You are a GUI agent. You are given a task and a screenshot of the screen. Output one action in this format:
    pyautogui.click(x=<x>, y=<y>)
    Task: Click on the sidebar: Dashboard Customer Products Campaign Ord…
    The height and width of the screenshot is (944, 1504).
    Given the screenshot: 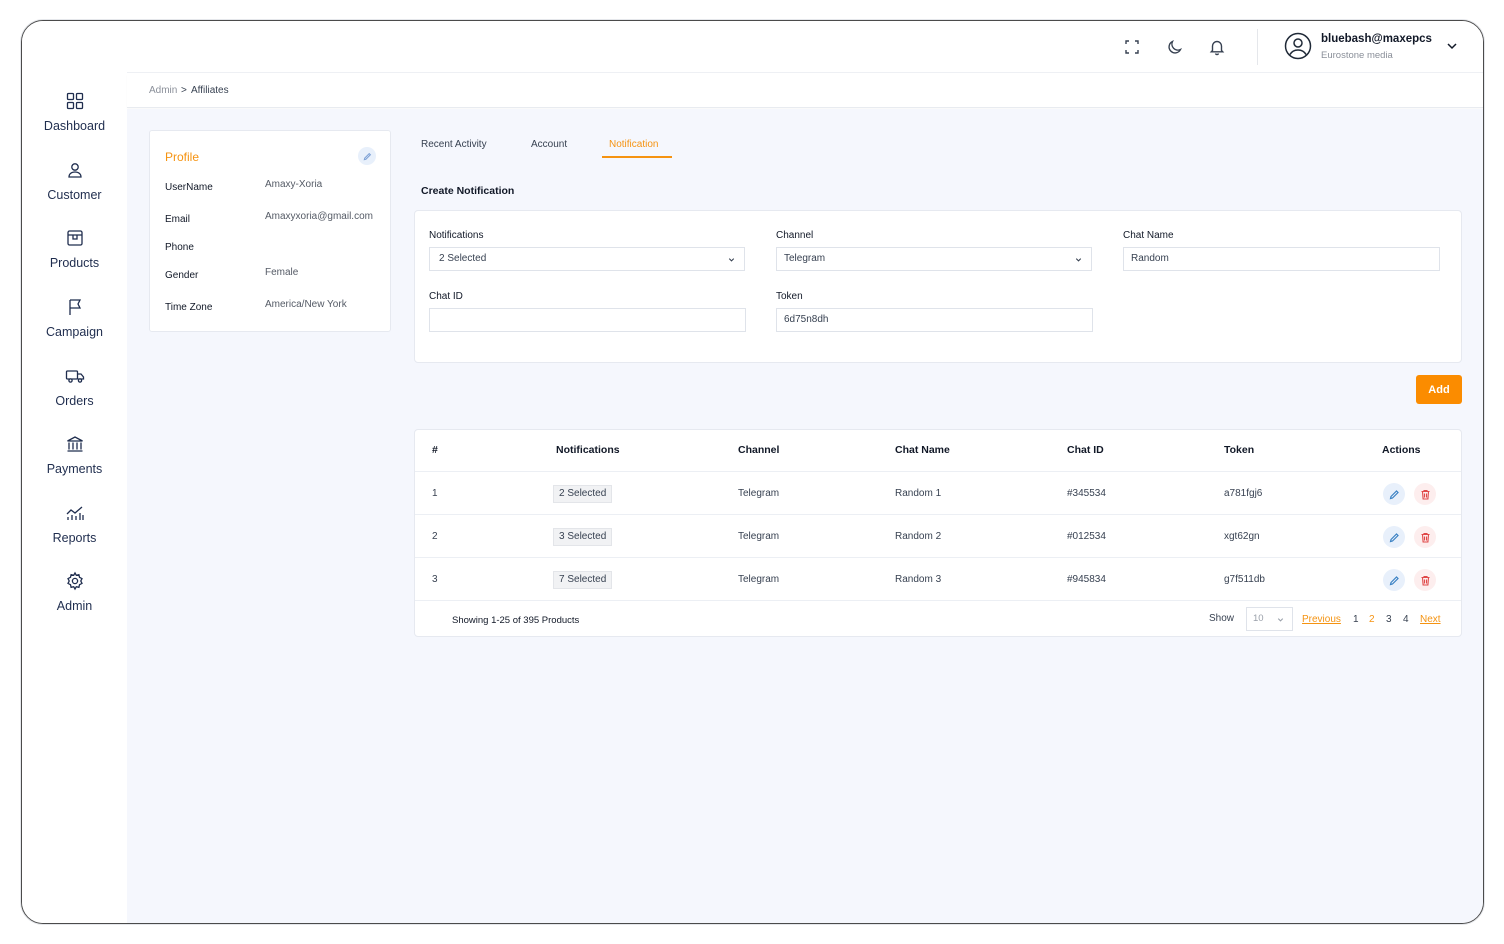 What is the action you would take?
    pyautogui.click(x=74, y=472)
    